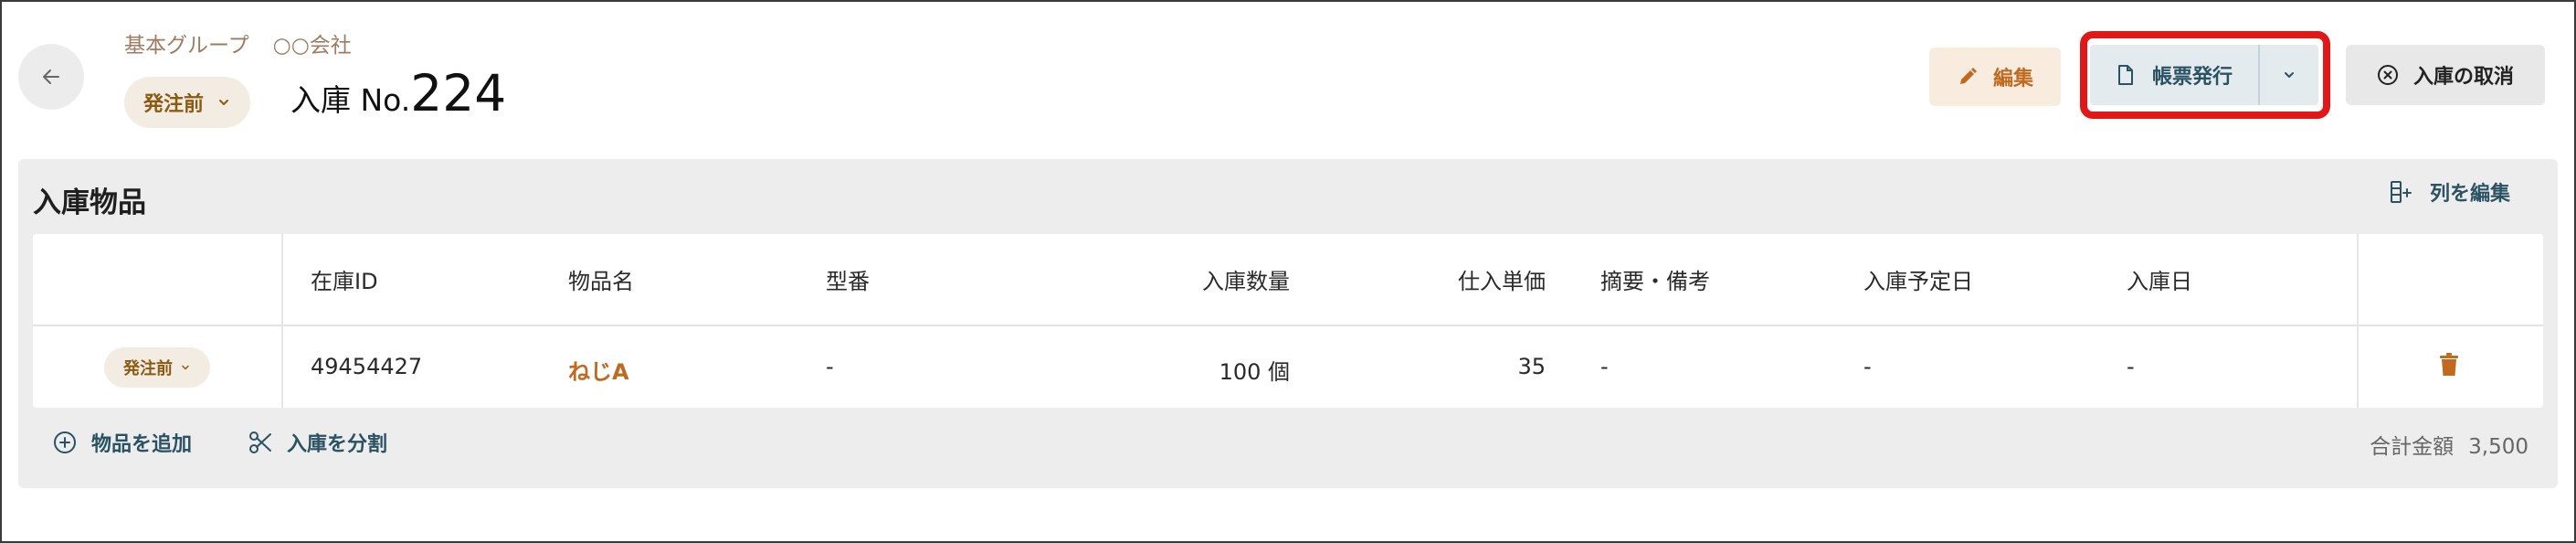  Describe the element at coordinates (312, 46) in the screenshot. I see `breadcrumb-company: ○○会社` at that location.